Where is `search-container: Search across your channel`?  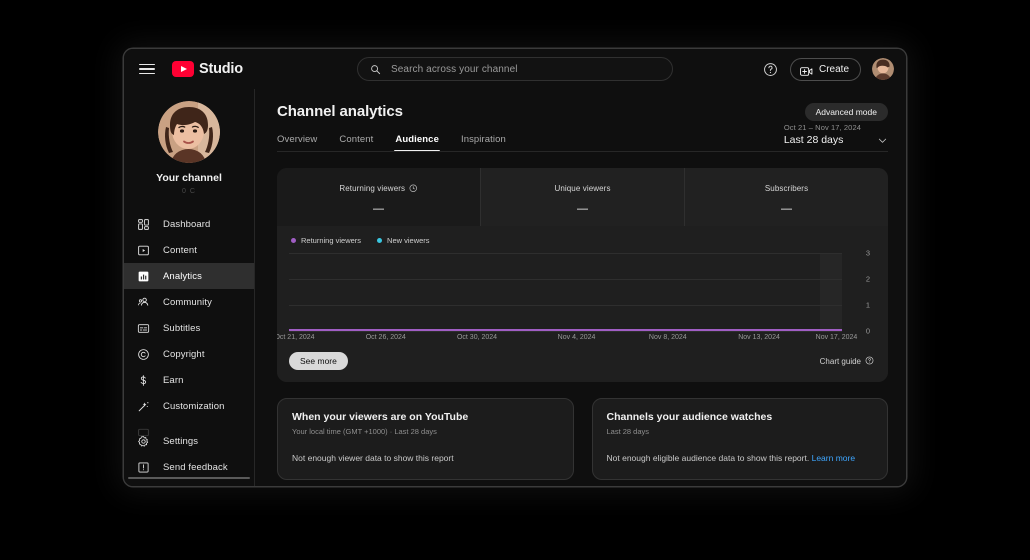
search-container: Search across your channel is located at coordinates (515, 69).